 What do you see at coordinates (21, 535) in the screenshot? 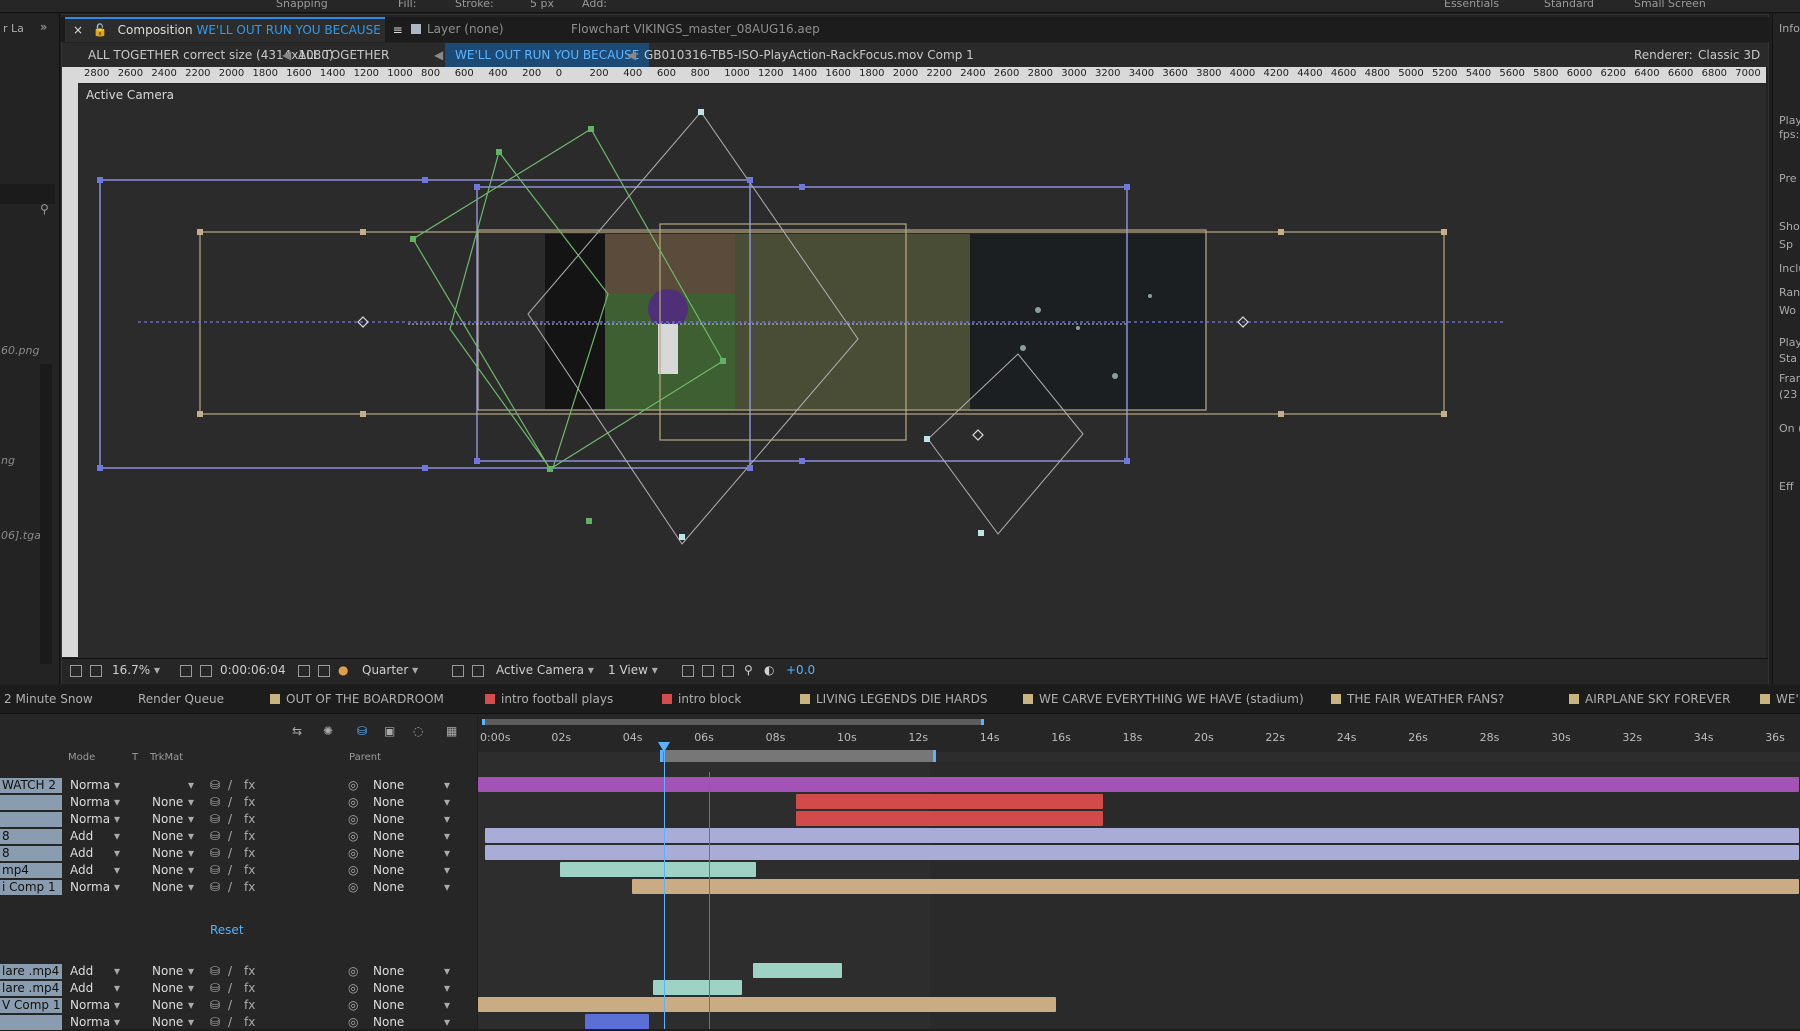
I see `project-item: 06].tga` at bounding box center [21, 535].